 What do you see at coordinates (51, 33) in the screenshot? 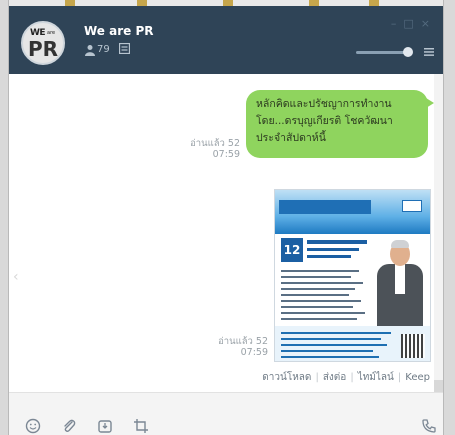
I see `avatar-text-are: are` at bounding box center [51, 33].